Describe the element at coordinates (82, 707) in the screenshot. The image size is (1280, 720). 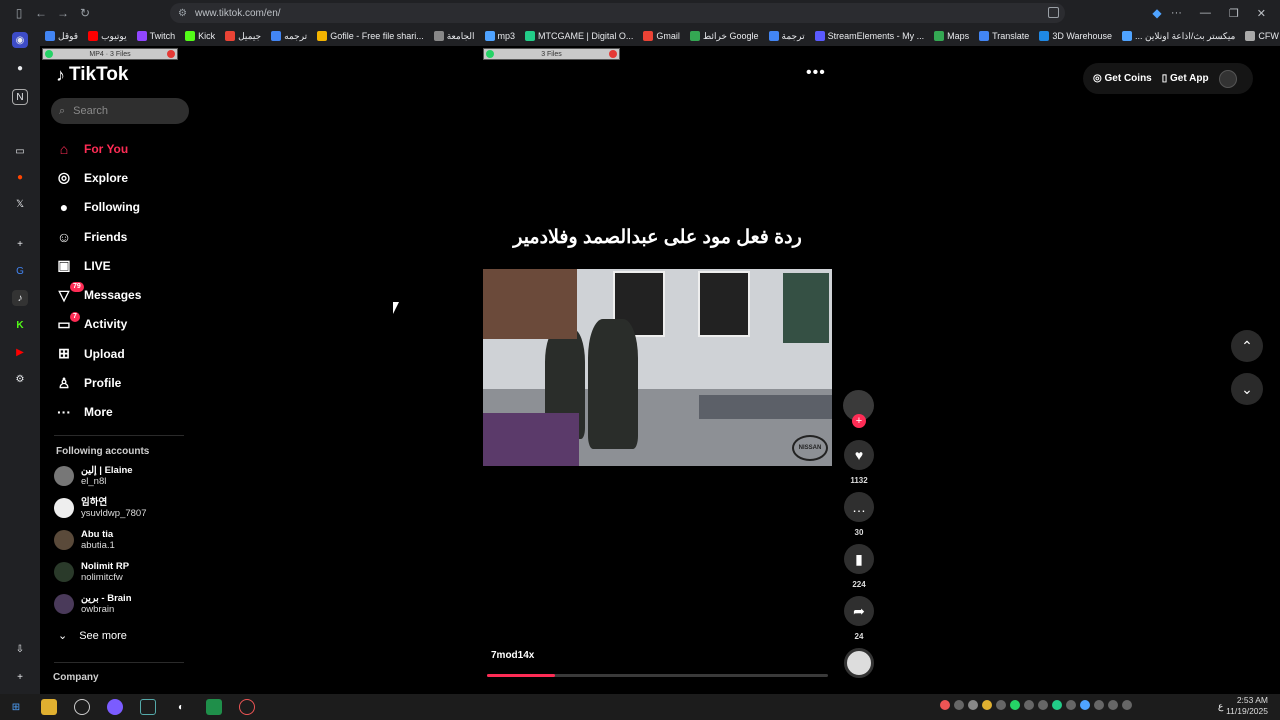
I see `obs-icon` at that location.